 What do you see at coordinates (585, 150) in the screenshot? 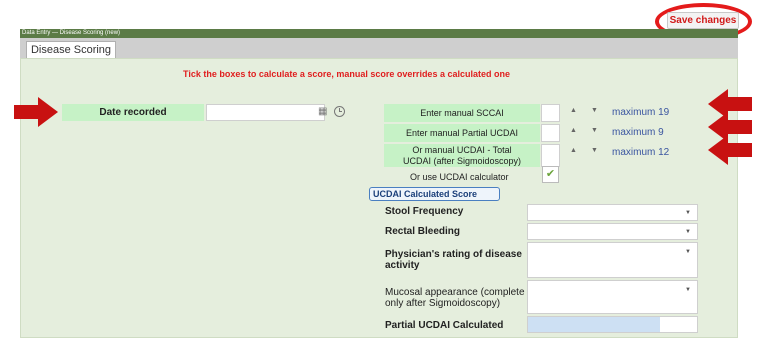
I see `manual-total-ucdai-stepper: ▲ ▼` at bounding box center [585, 150].